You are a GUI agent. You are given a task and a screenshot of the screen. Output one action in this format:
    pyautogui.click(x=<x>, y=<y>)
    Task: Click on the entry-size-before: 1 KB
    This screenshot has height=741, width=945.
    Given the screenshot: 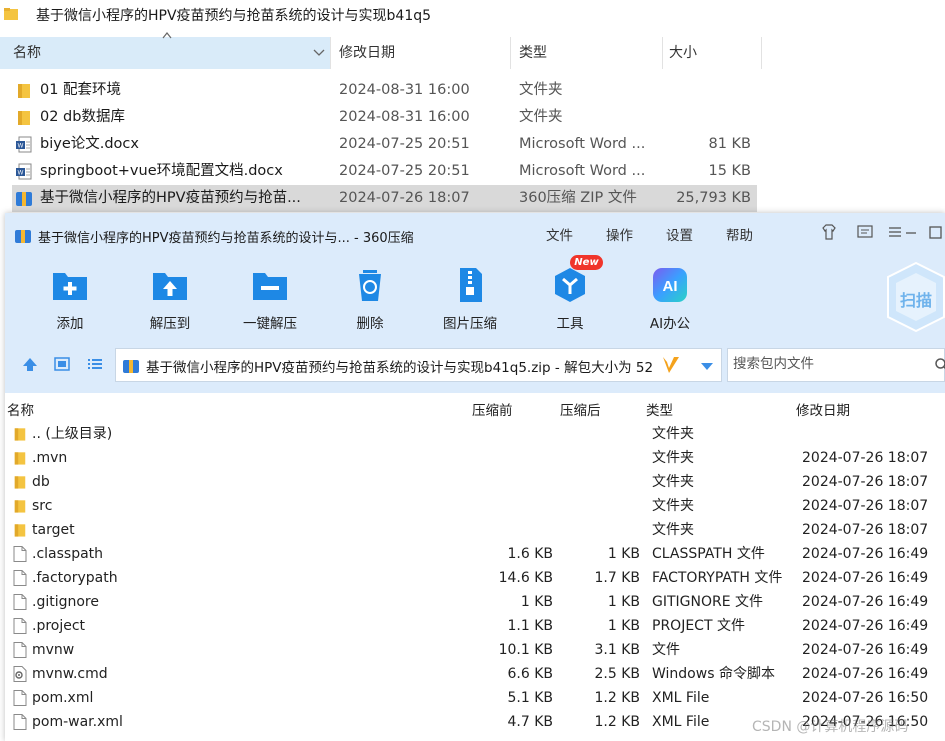 What is the action you would take?
    pyautogui.click(x=536, y=602)
    